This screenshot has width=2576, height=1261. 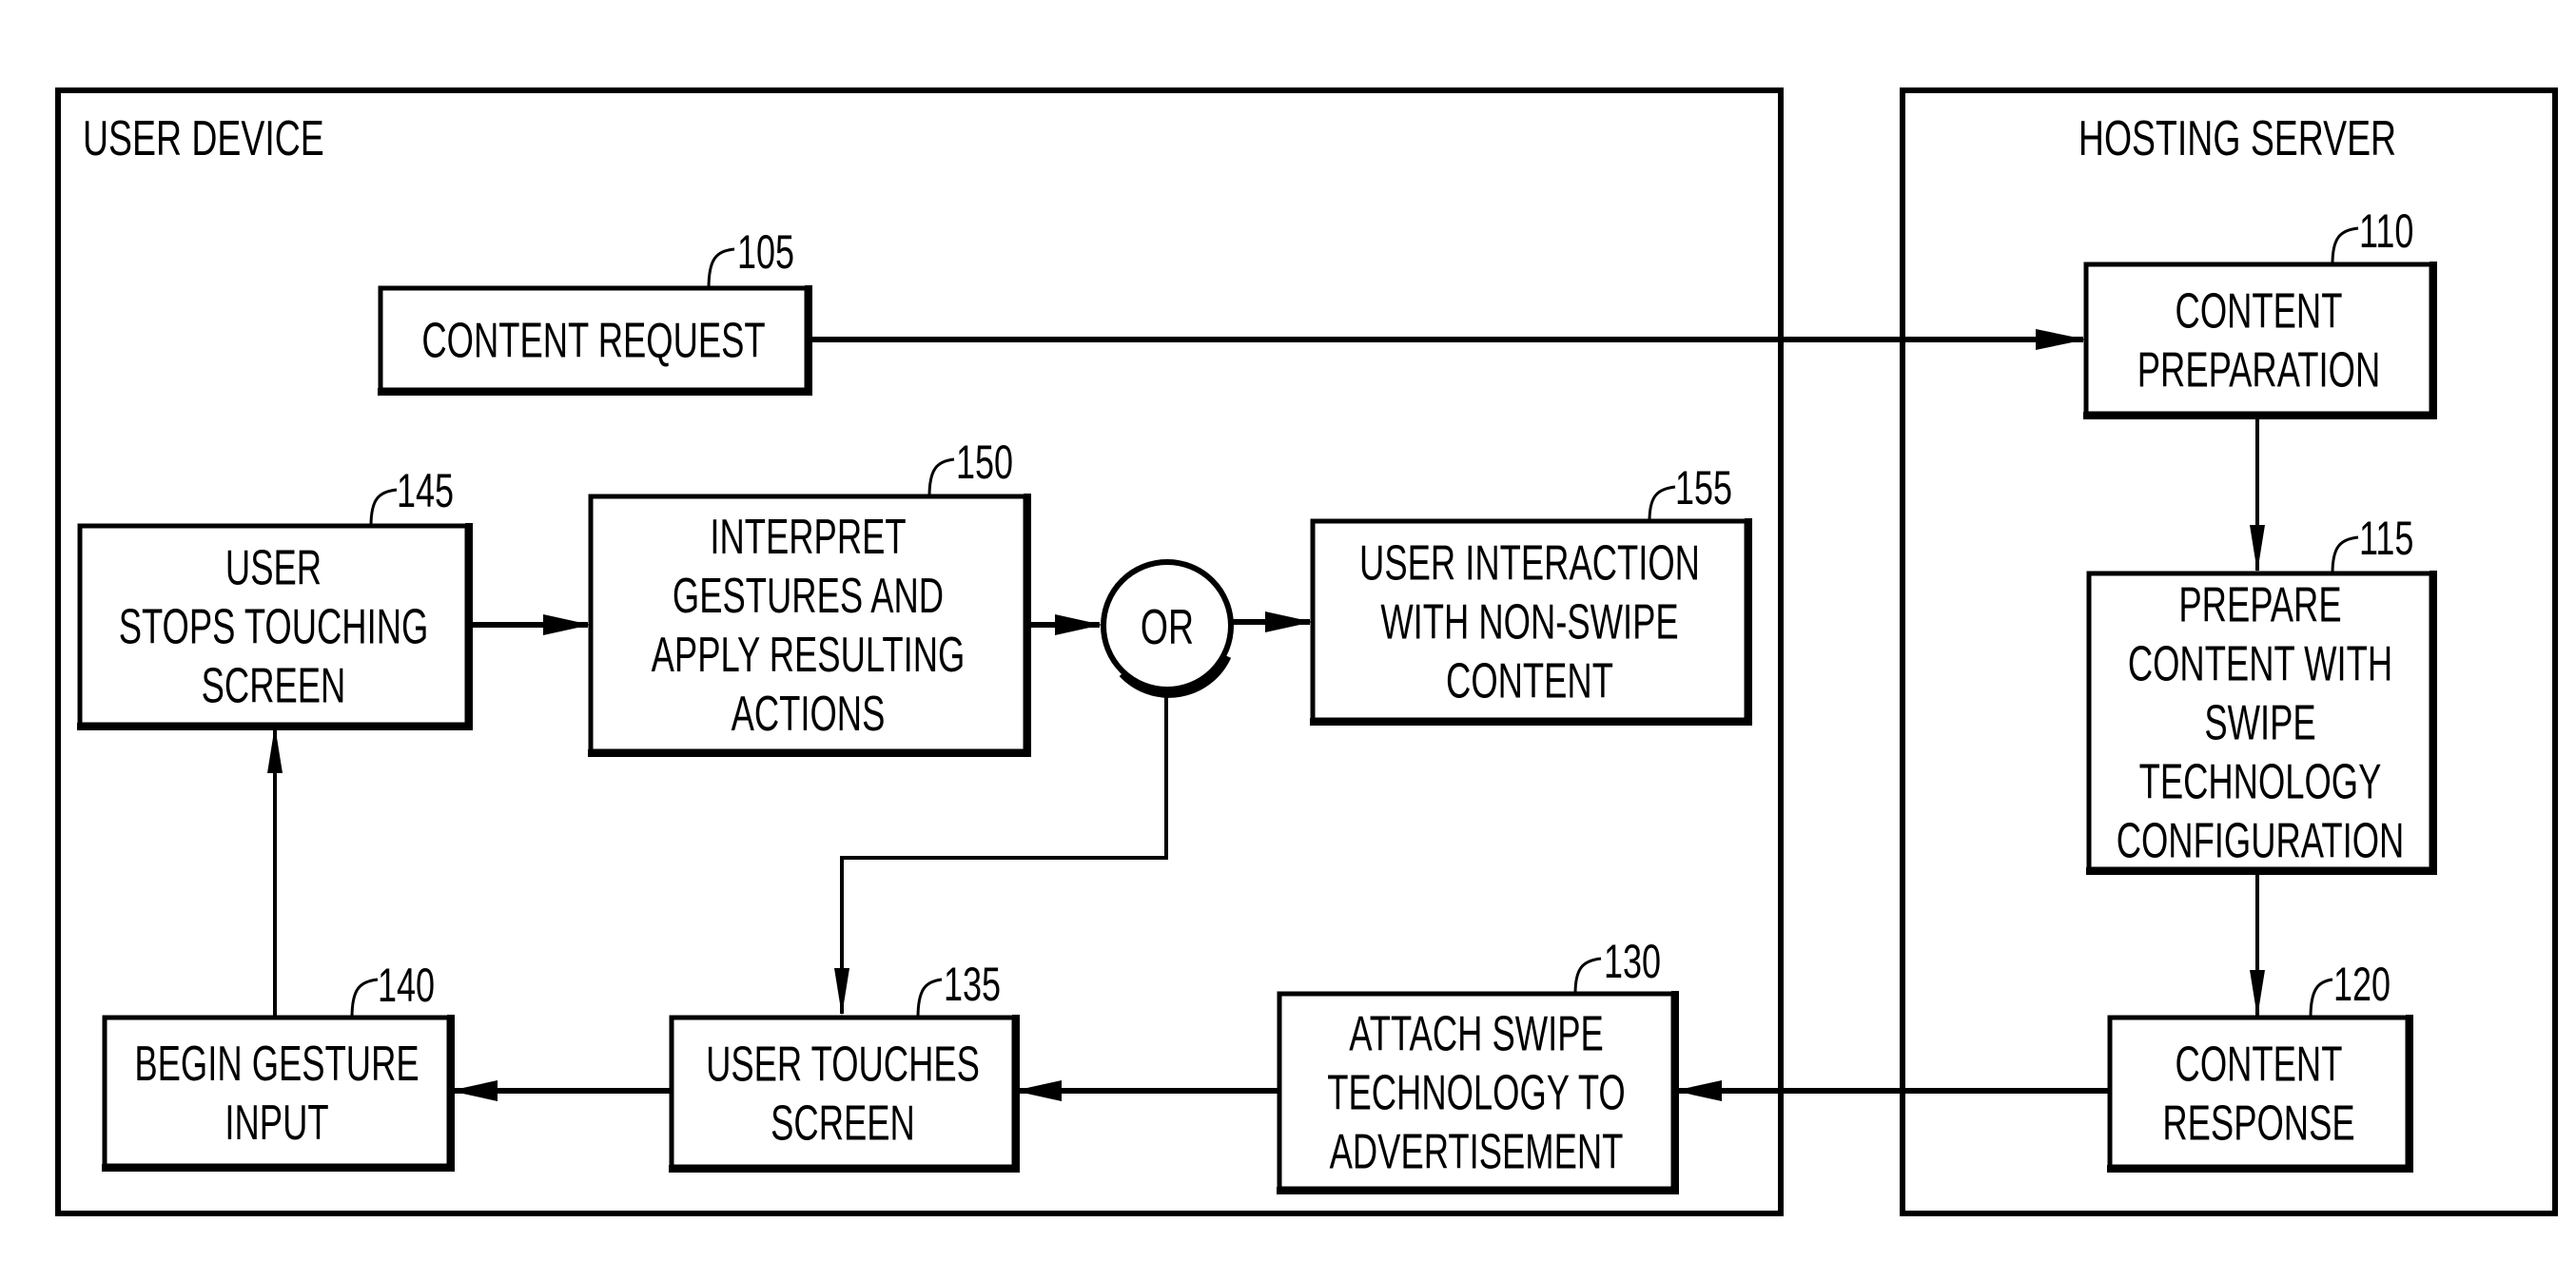 I want to click on process-box-label-line: APPLY RESULTING, so click(x=809, y=654).